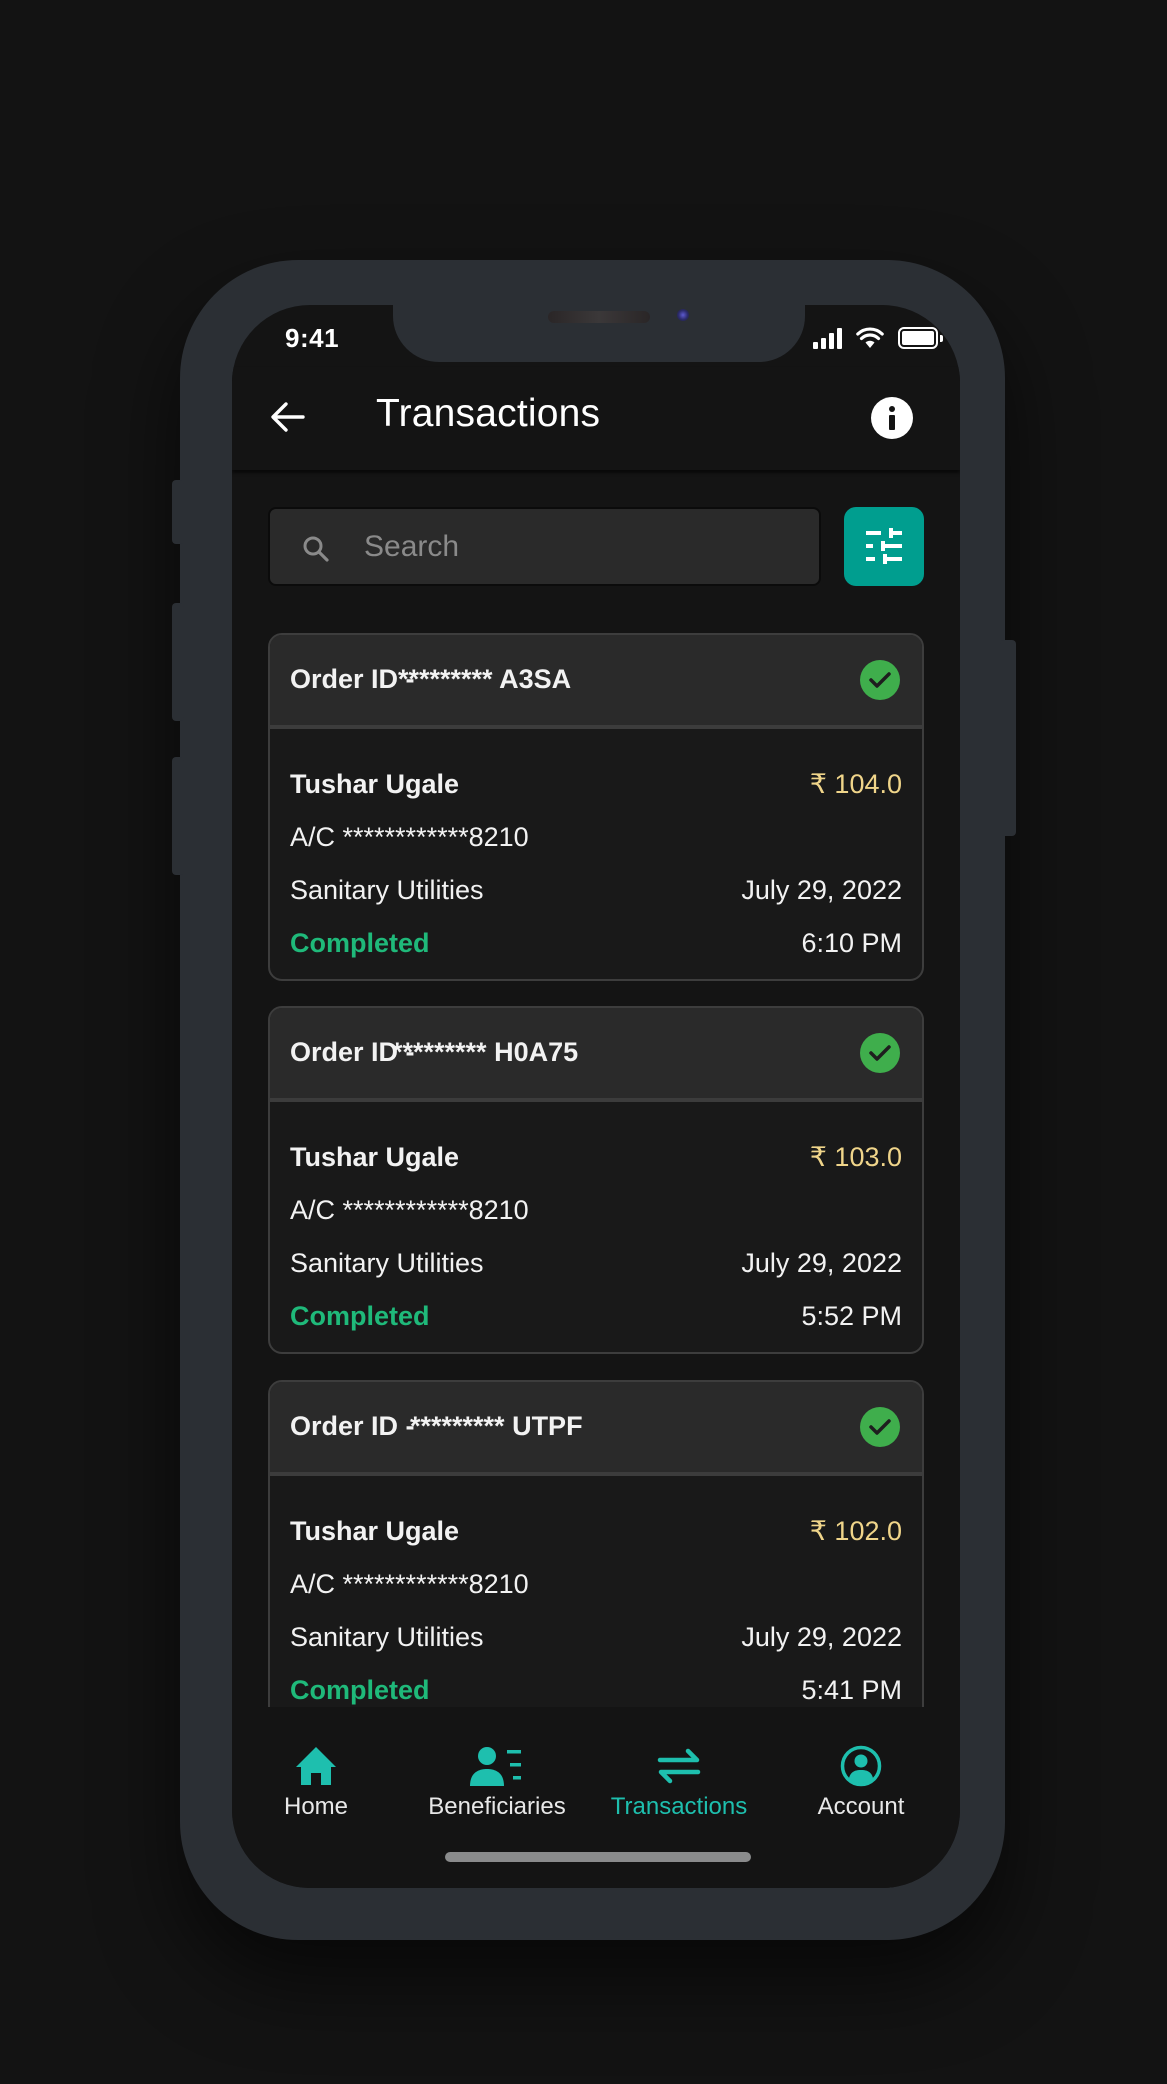  I want to click on status-icons, so click(878, 338).